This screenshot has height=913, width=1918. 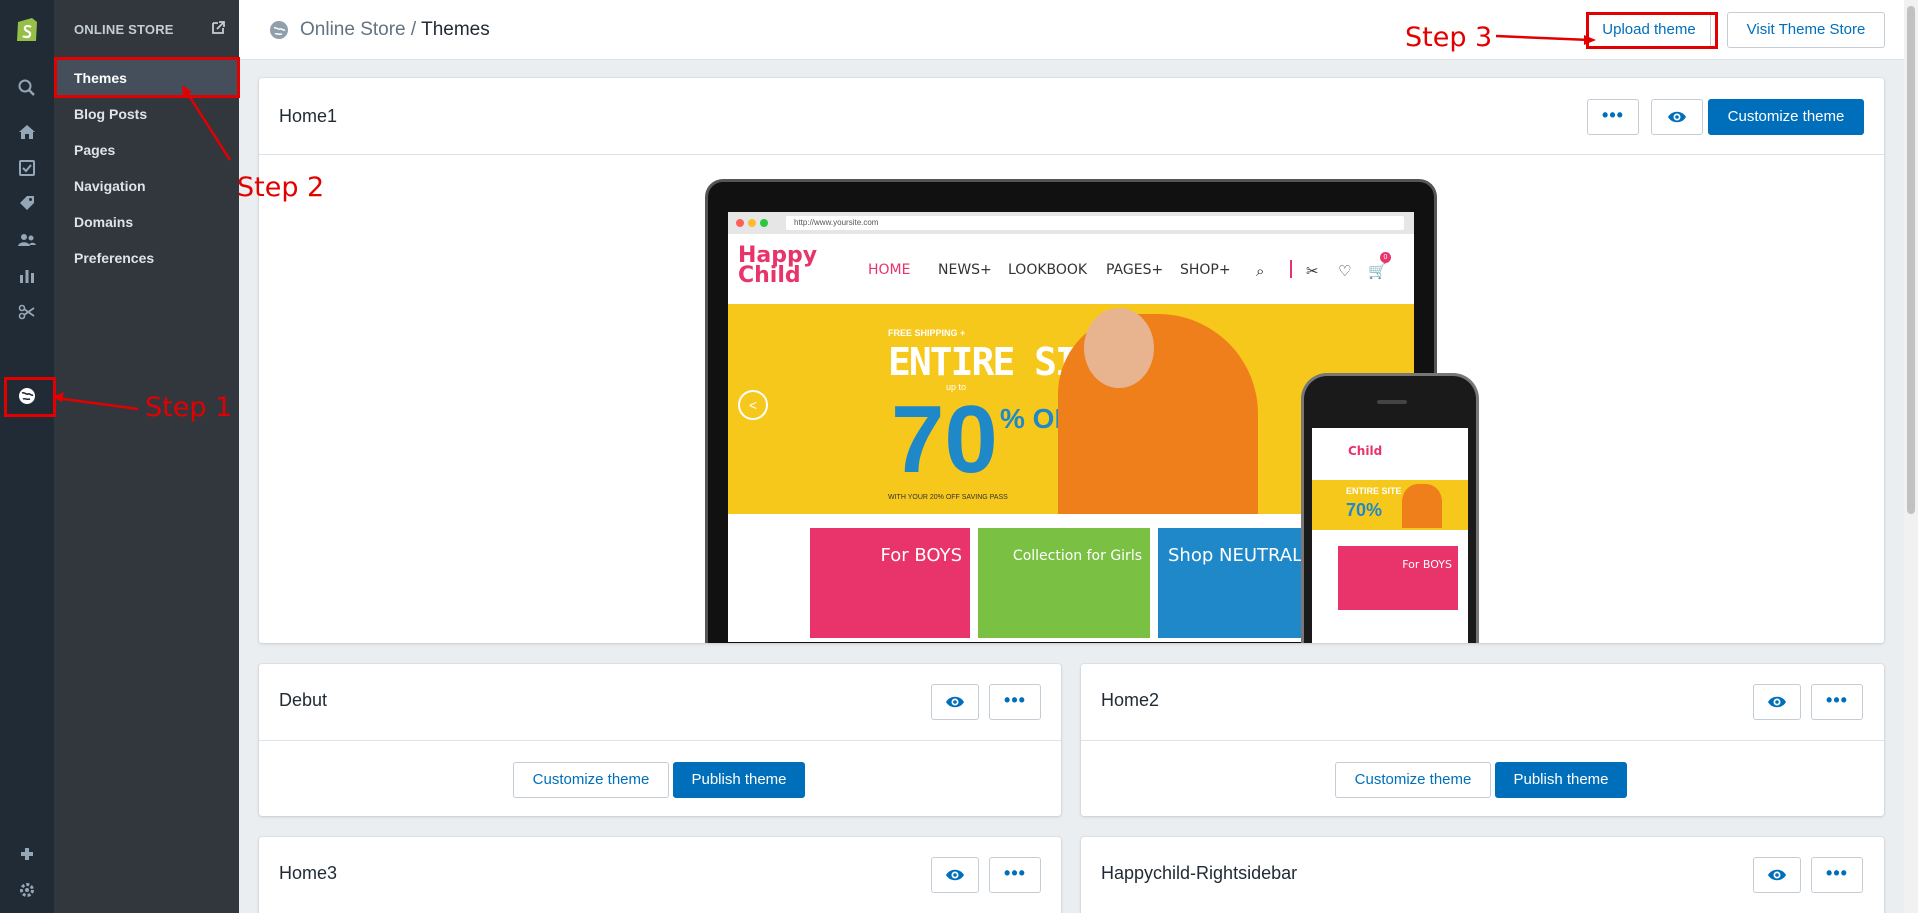 What do you see at coordinates (27, 890) in the screenshot?
I see `settings-icon` at bounding box center [27, 890].